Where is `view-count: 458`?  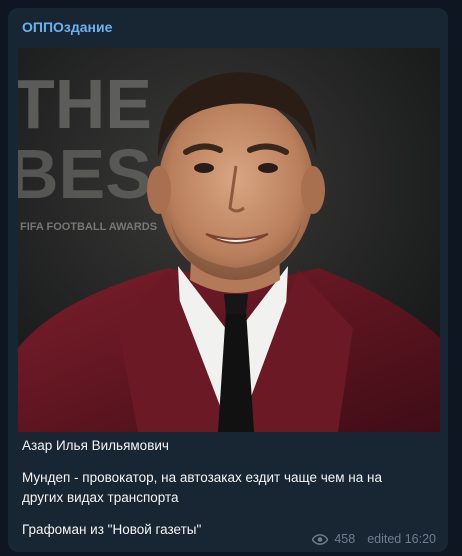
view-count: 458 is located at coordinates (345, 539).